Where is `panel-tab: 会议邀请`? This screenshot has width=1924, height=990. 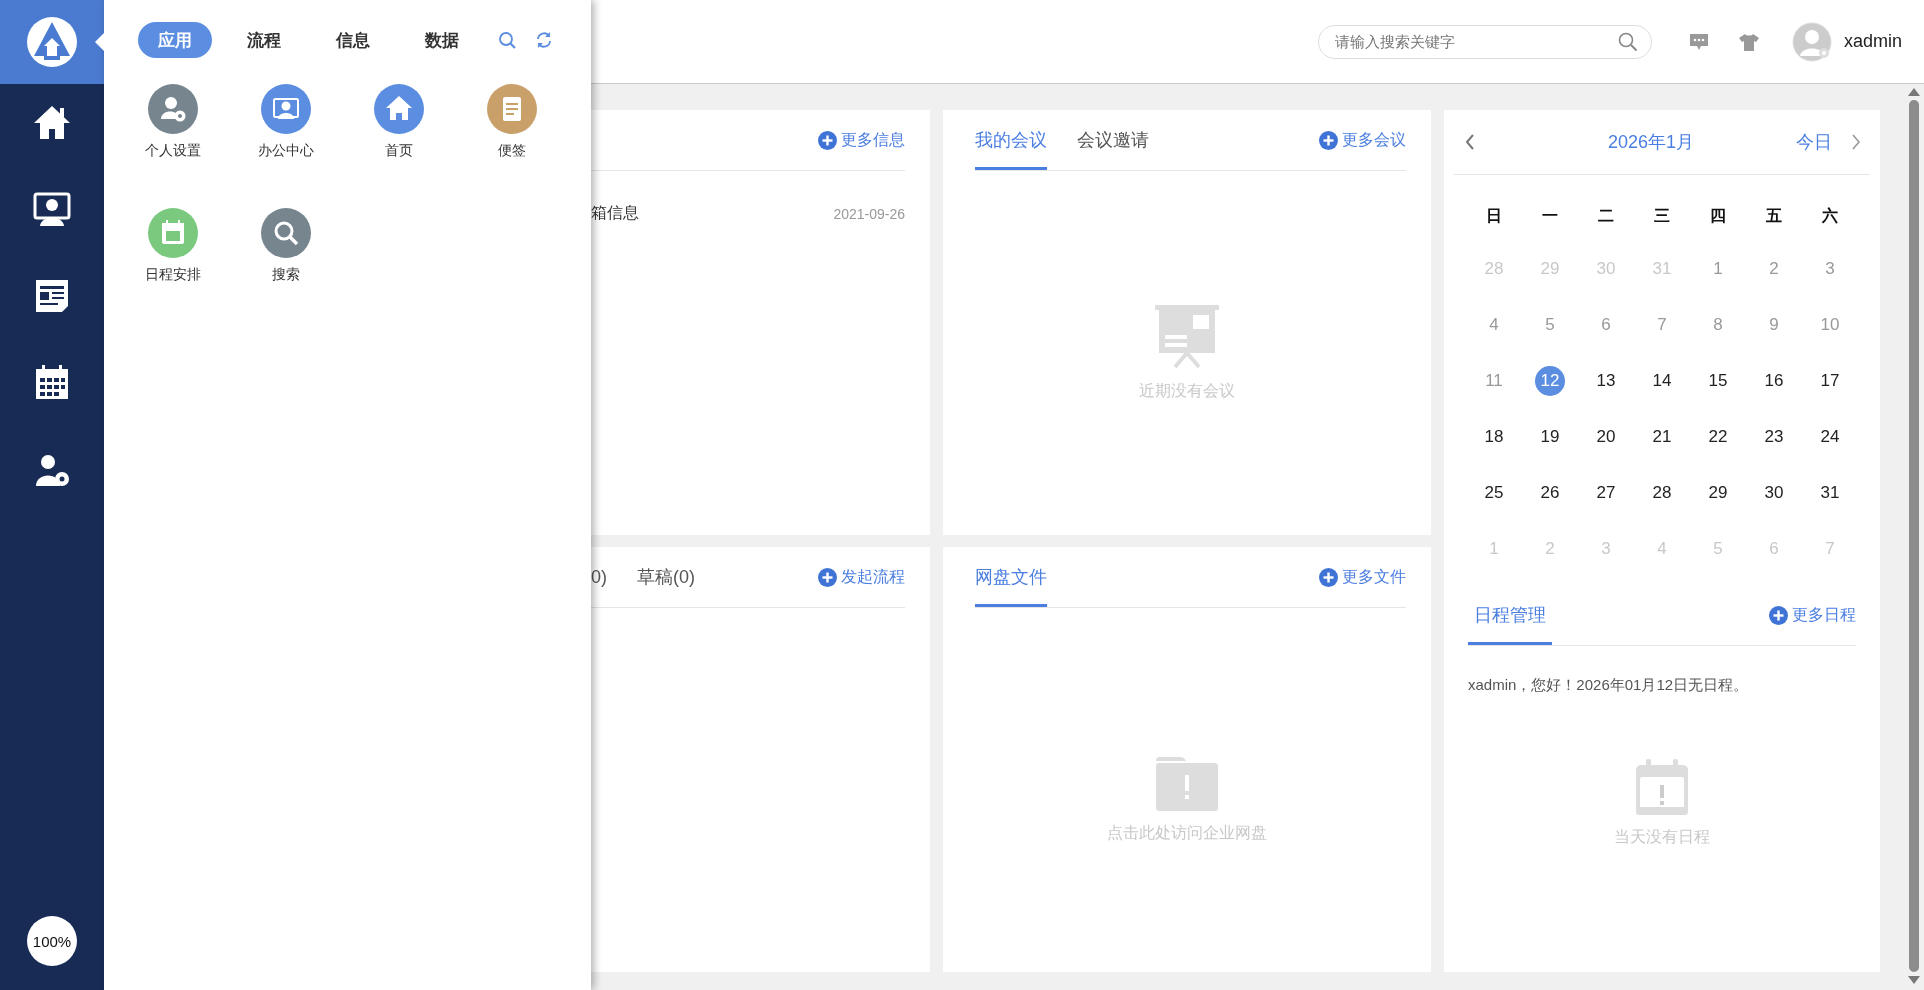
panel-tab: 会议邀请 is located at coordinates (1113, 140).